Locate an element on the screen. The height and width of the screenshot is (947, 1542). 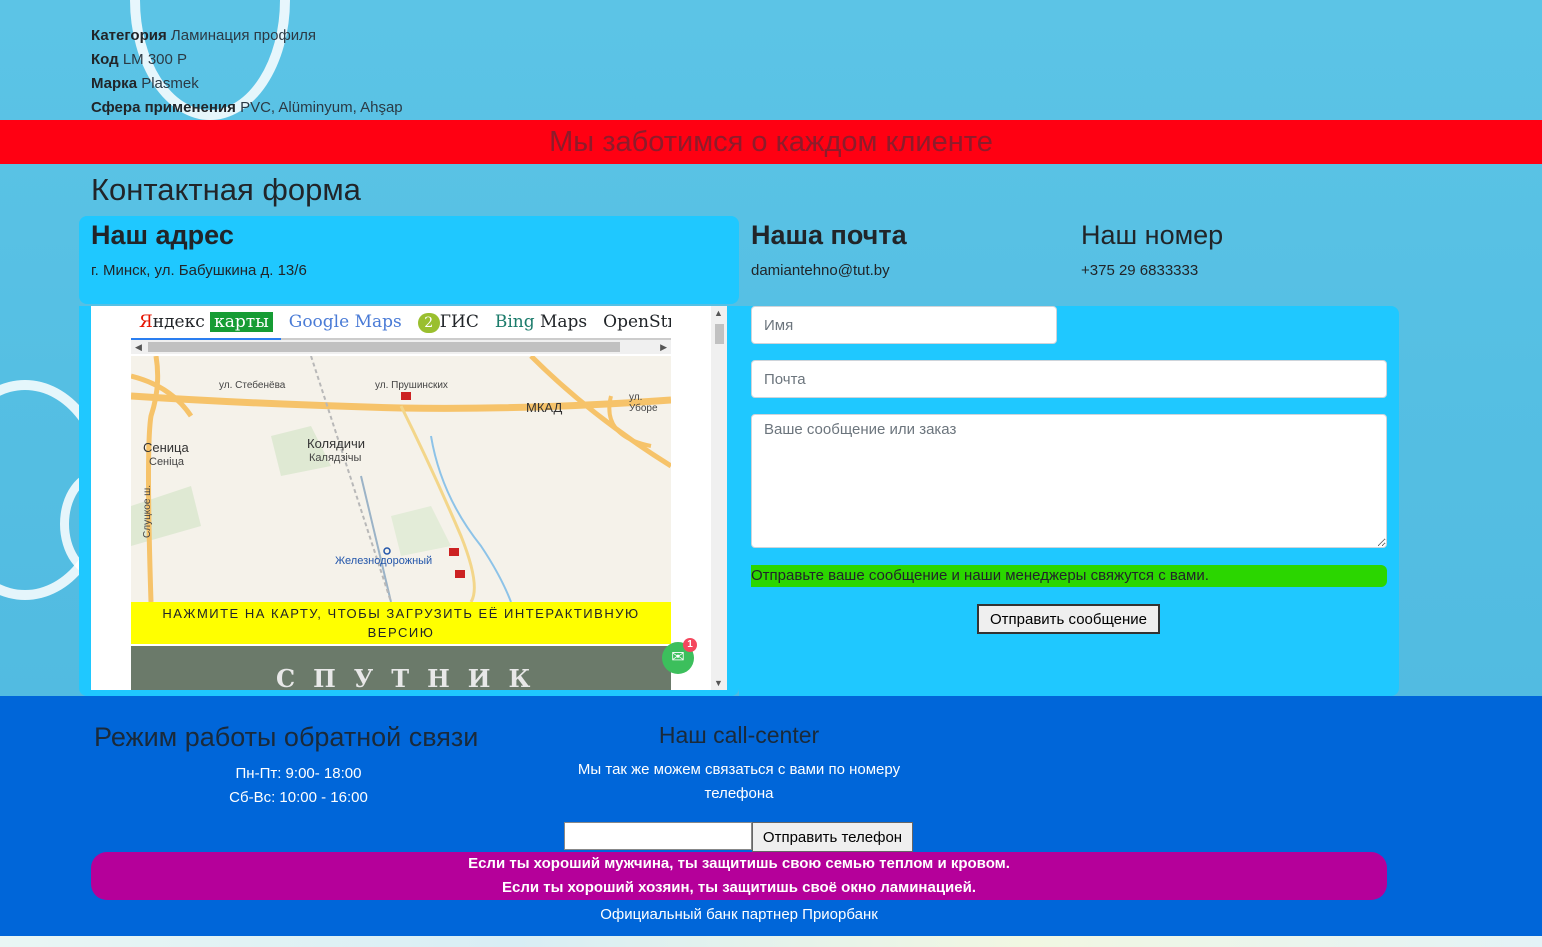
map-label: ул. Уборе is located at coordinates (643, 403).